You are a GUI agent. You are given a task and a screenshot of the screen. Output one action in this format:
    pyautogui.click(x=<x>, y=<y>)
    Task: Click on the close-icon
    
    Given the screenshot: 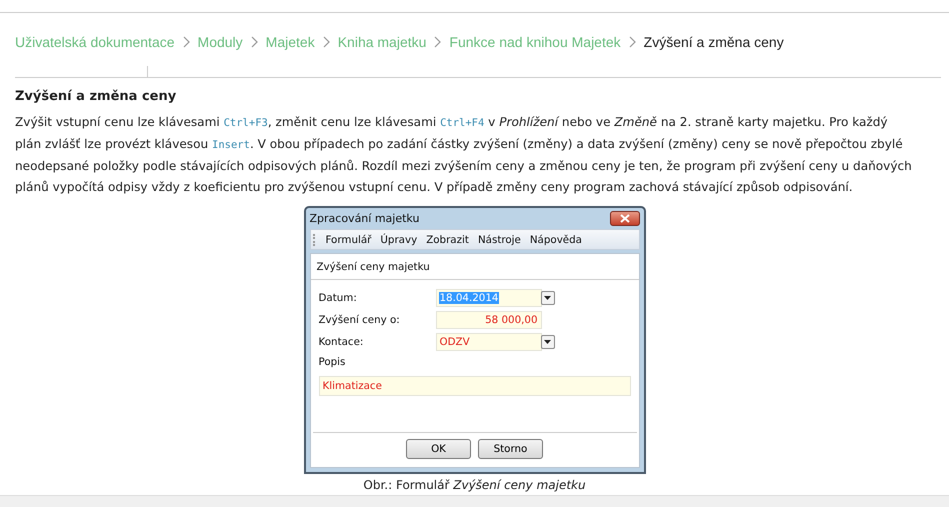 What is the action you would take?
    pyautogui.click(x=625, y=218)
    